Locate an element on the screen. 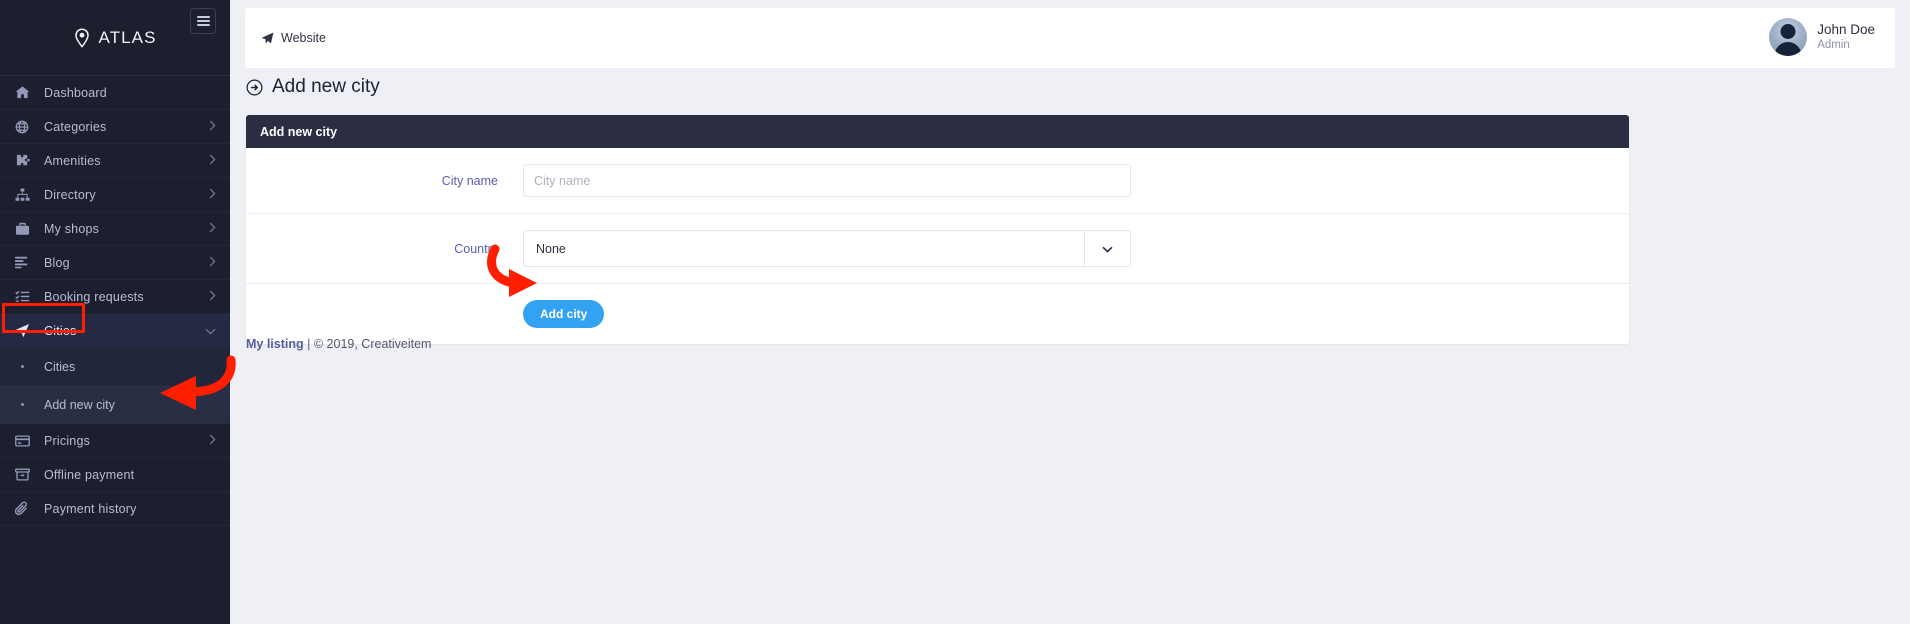  sidebar-item-my-shops: My shops is located at coordinates (115, 229).